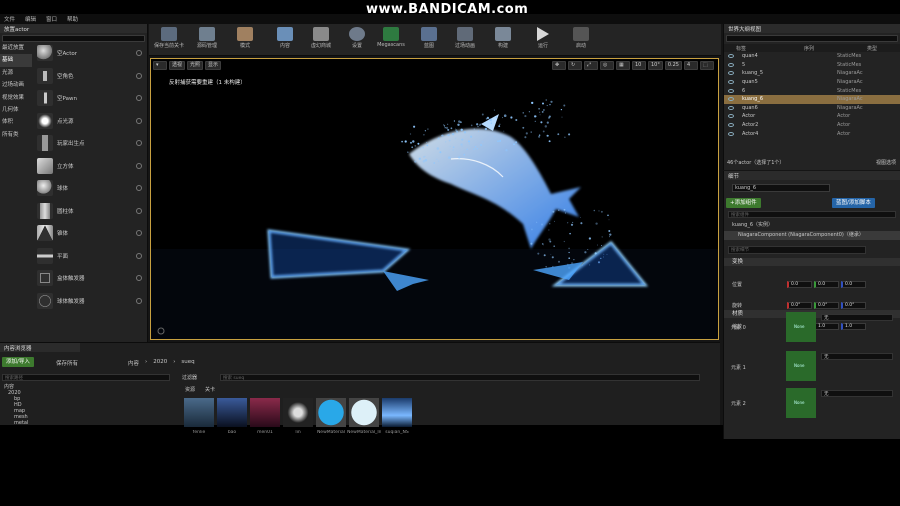 This screenshot has height=506, width=900. Describe the element at coordinates (799, 284) in the screenshot. I see `location-x-field: 0.0` at that location.